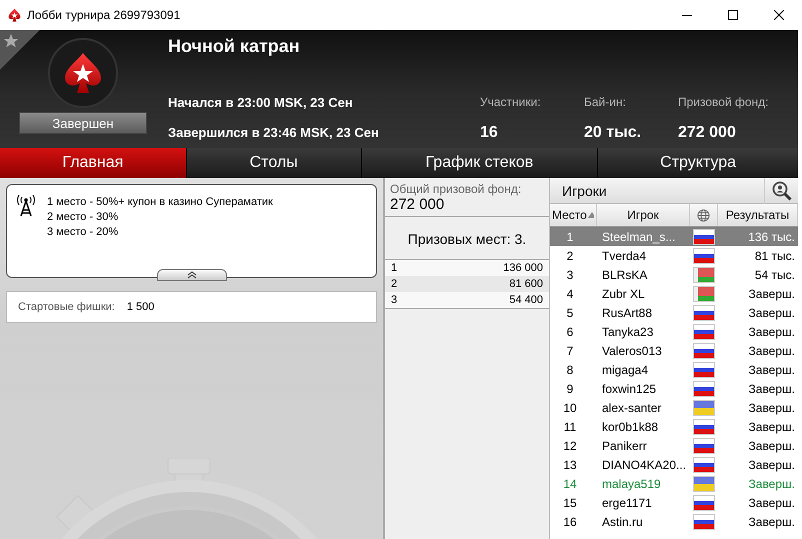 This screenshot has width=802, height=539. I want to click on globe-icon, so click(703, 215).